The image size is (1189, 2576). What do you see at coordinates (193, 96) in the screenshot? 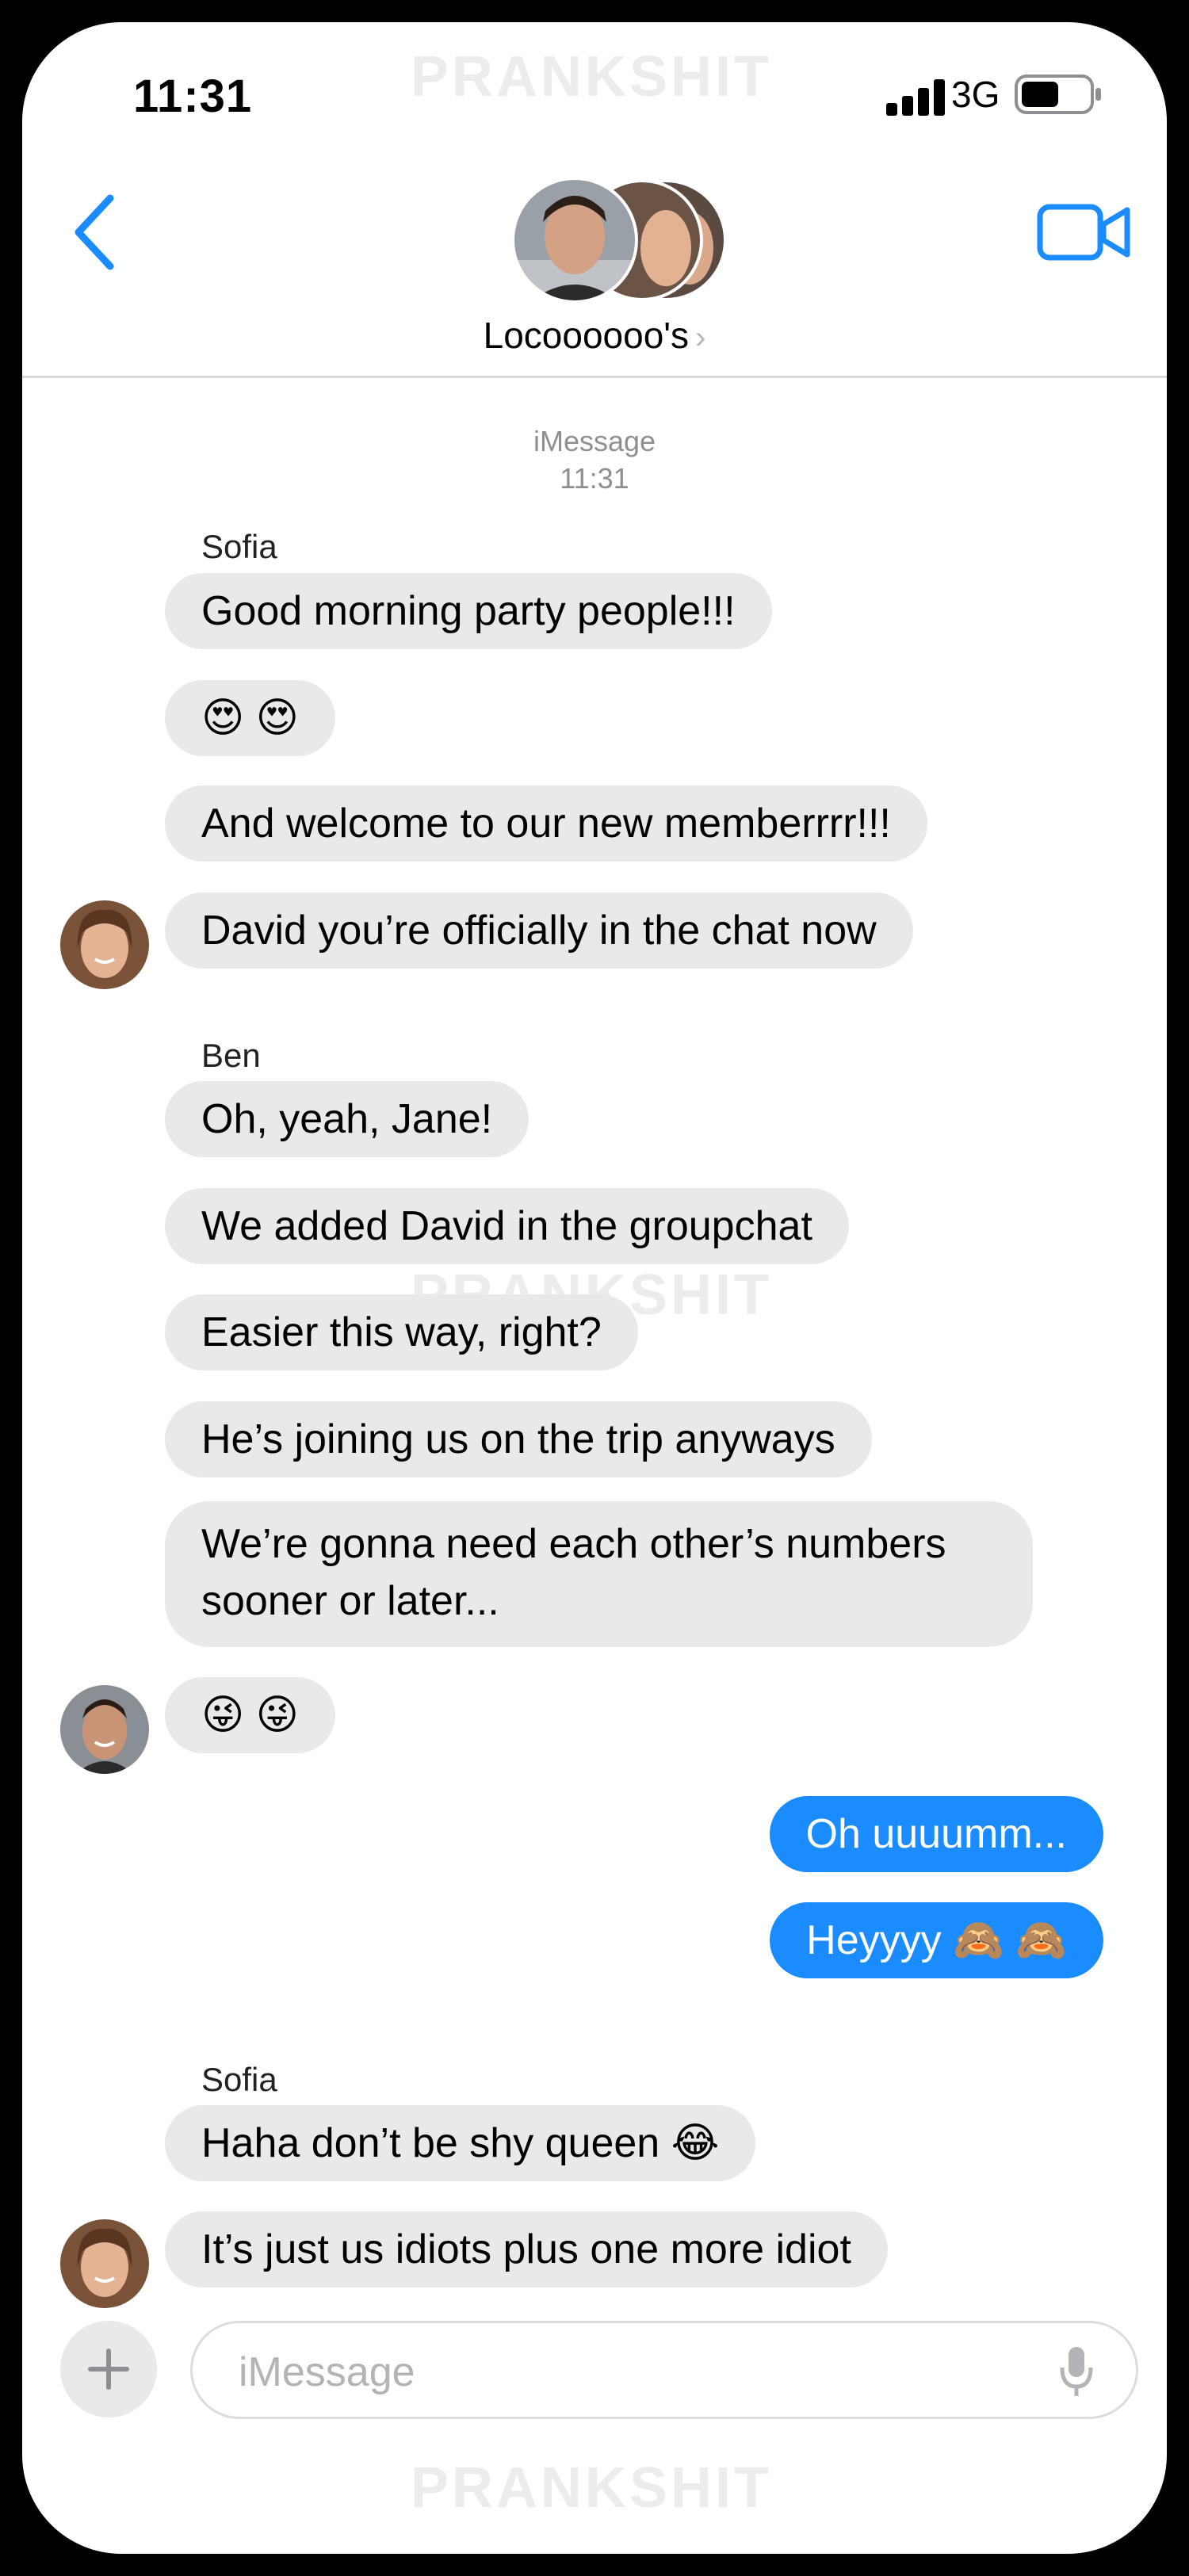
I see `status-time: 11:31` at bounding box center [193, 96].